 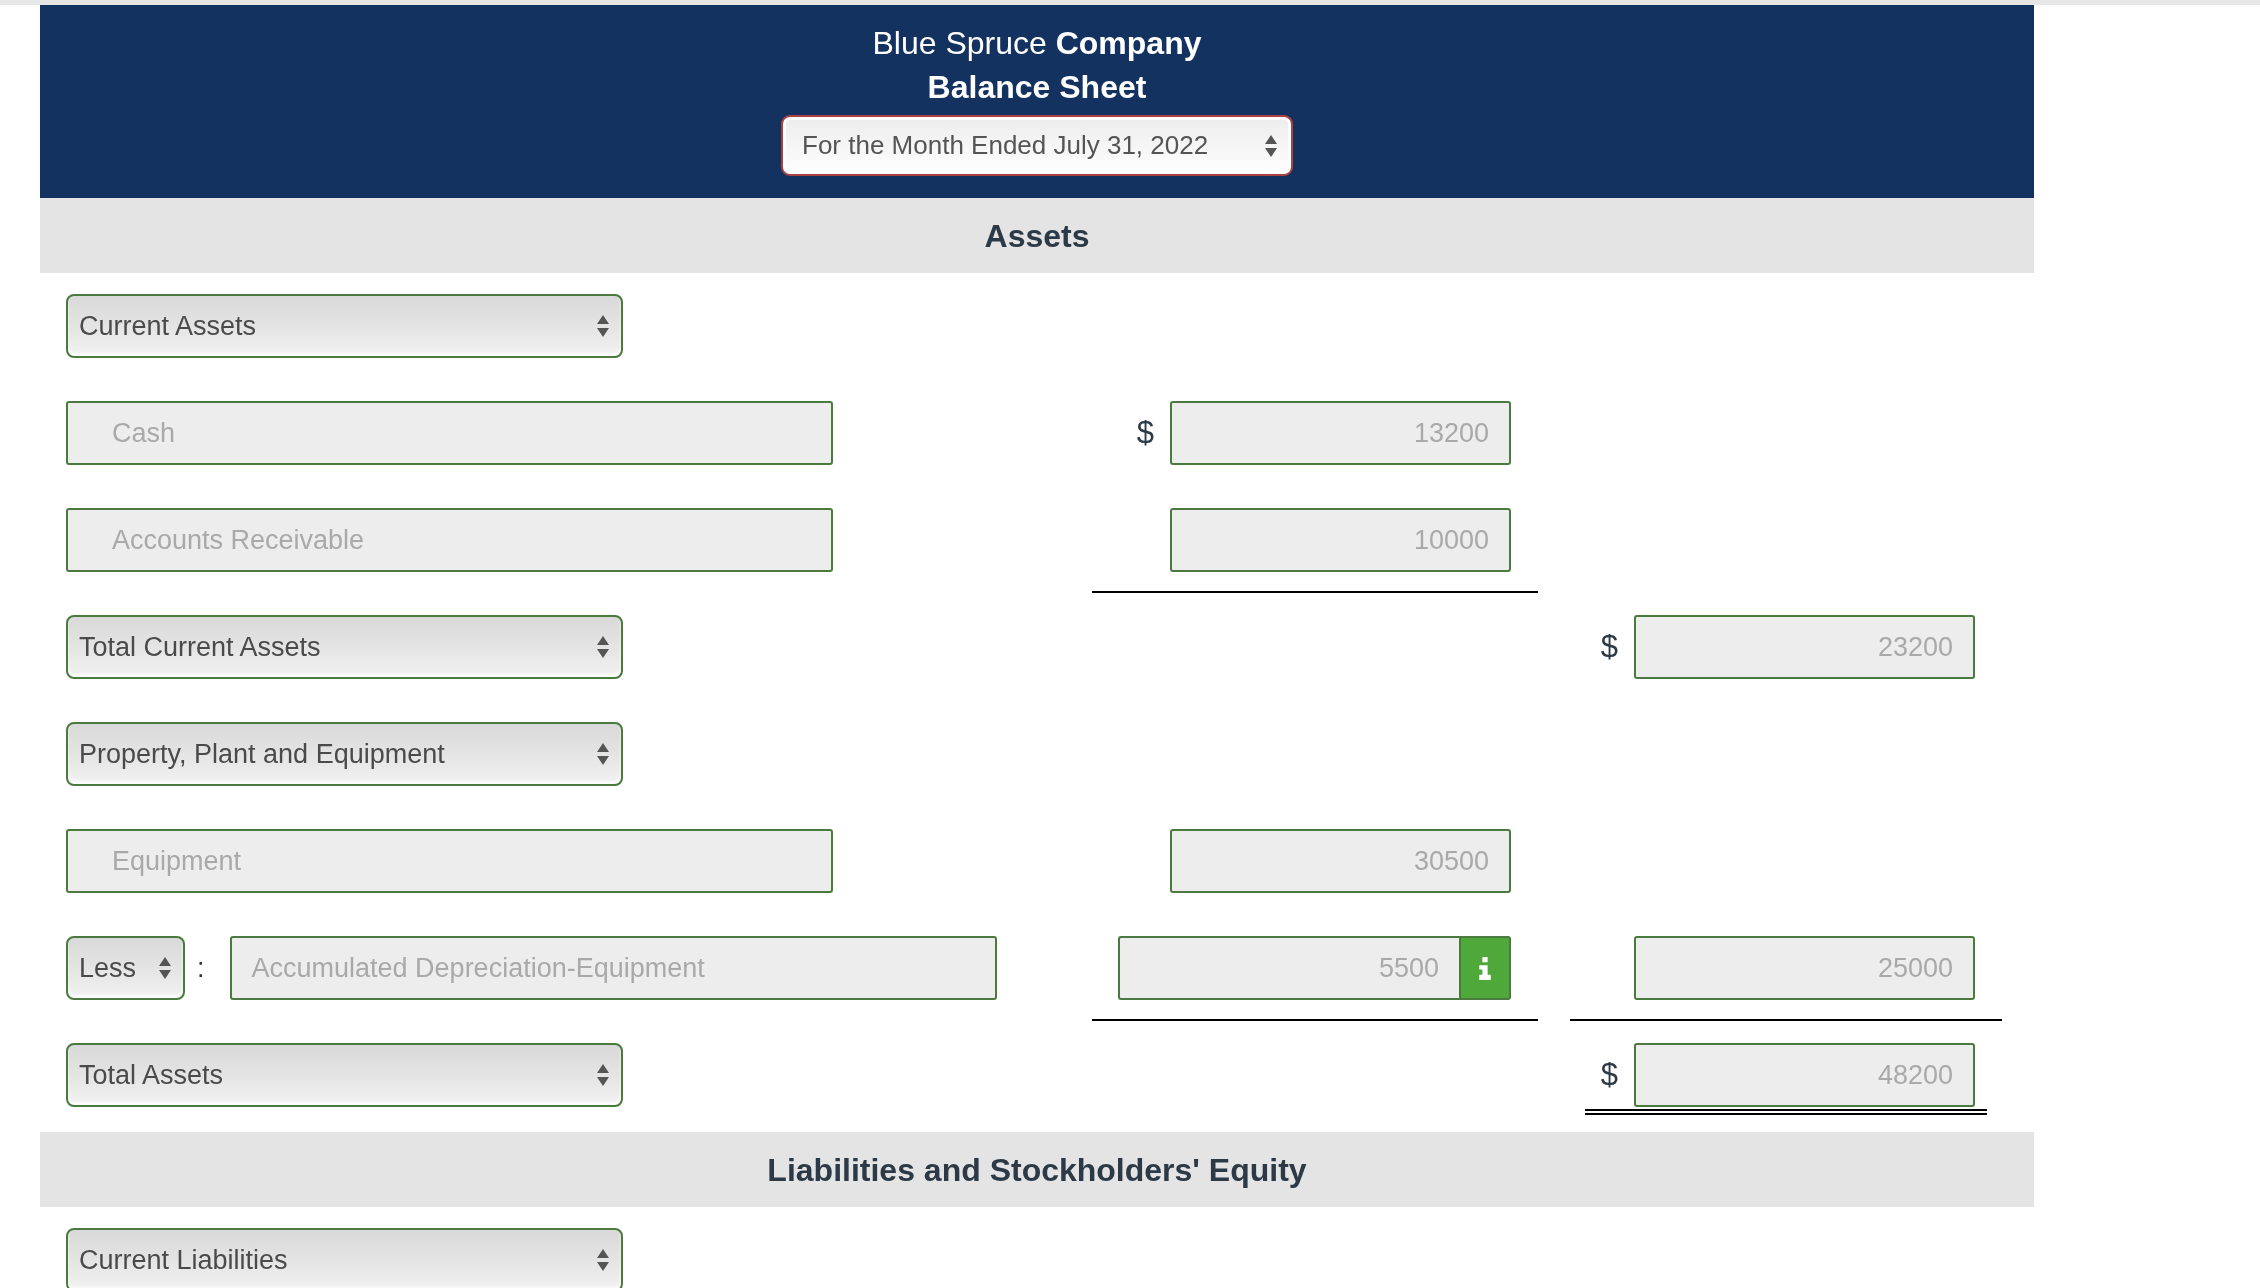 I want to click on category-select: Current Liabilities, so click(x=344, y=1258).